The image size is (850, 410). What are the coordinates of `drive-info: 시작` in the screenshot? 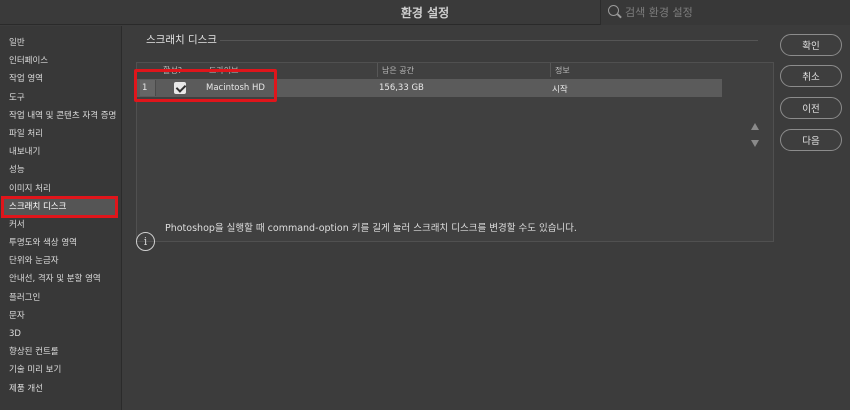 It's located at (560, 90).